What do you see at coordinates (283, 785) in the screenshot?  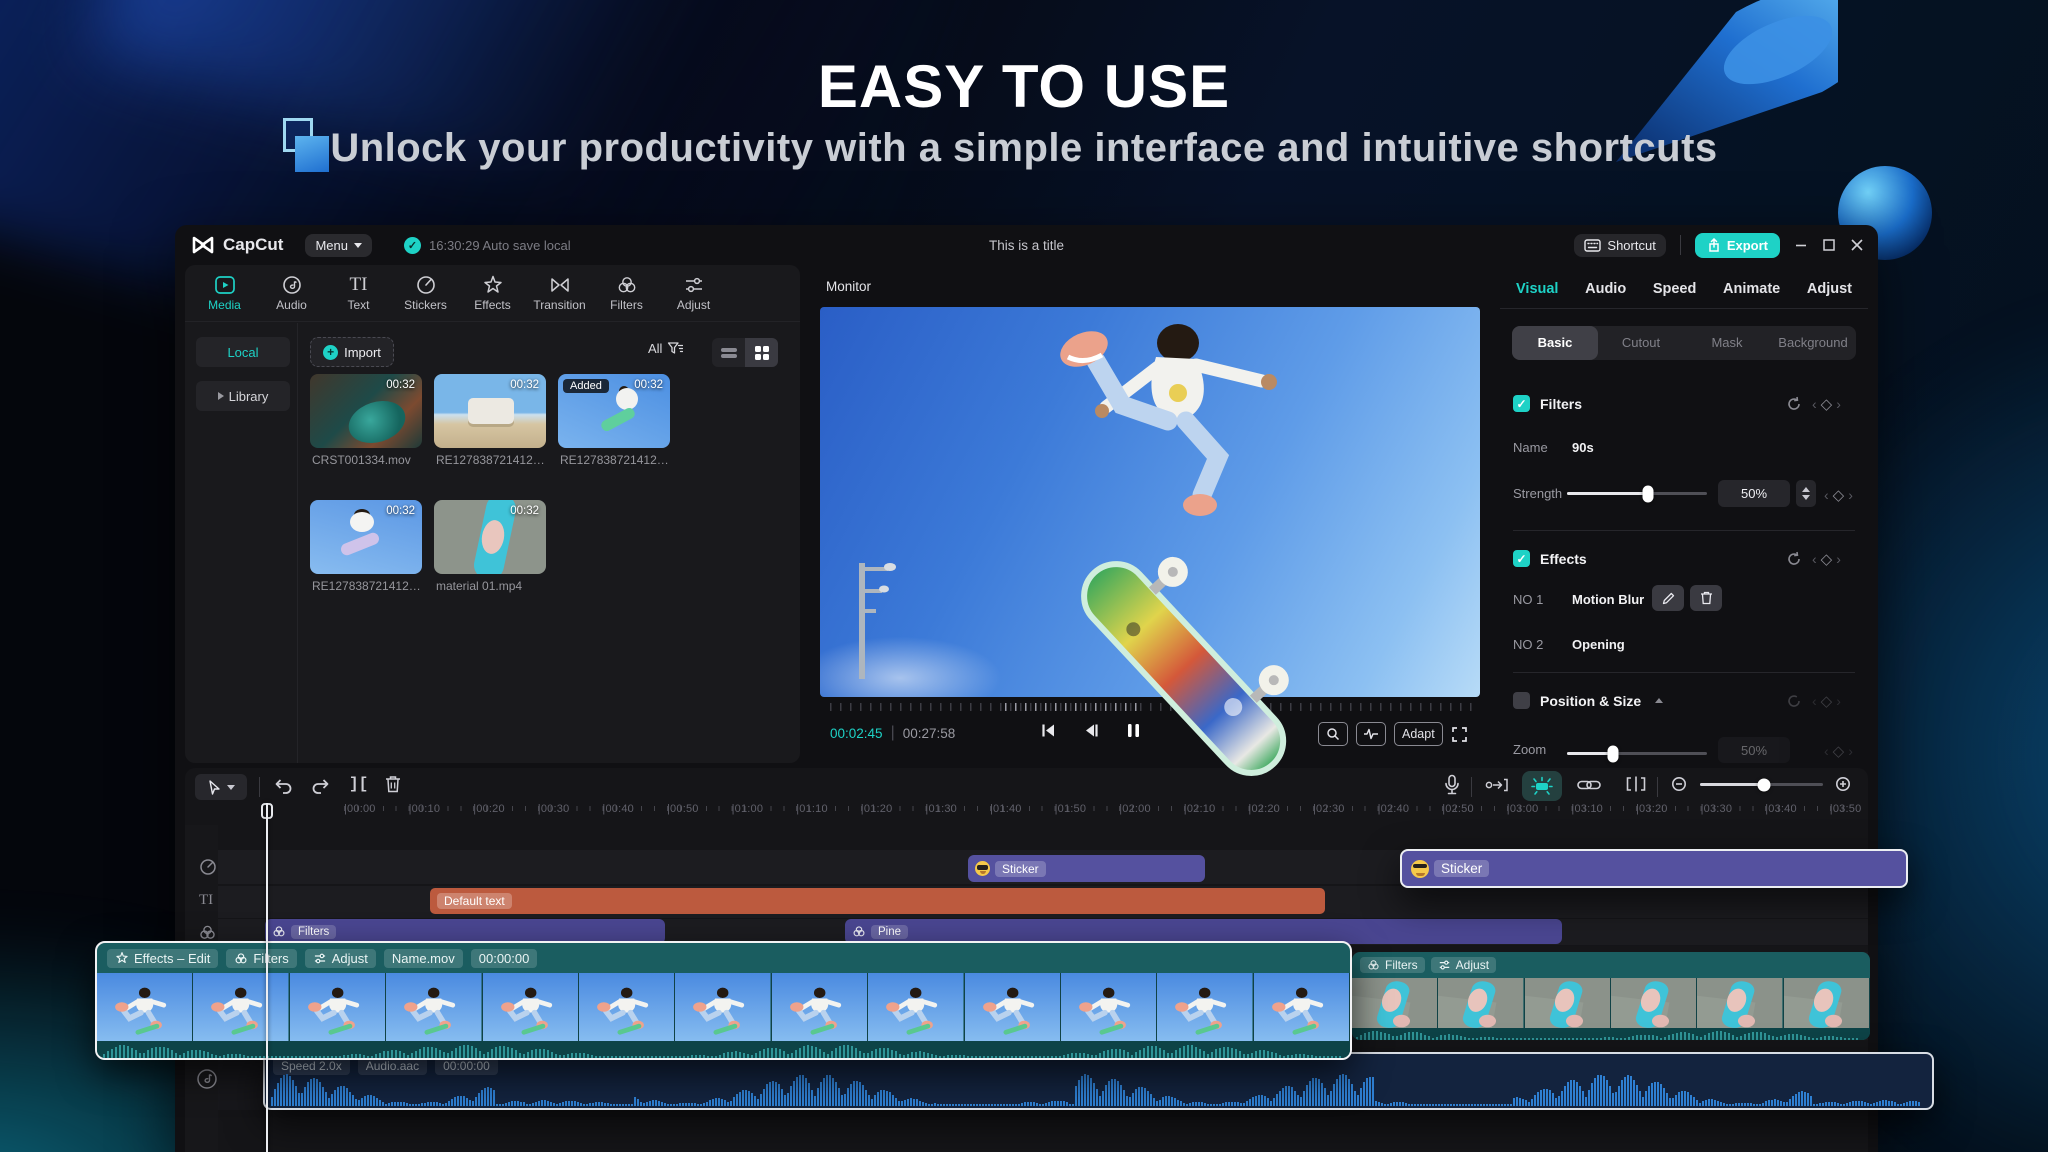 I see `undo-button` at bounding box center [283, 785].